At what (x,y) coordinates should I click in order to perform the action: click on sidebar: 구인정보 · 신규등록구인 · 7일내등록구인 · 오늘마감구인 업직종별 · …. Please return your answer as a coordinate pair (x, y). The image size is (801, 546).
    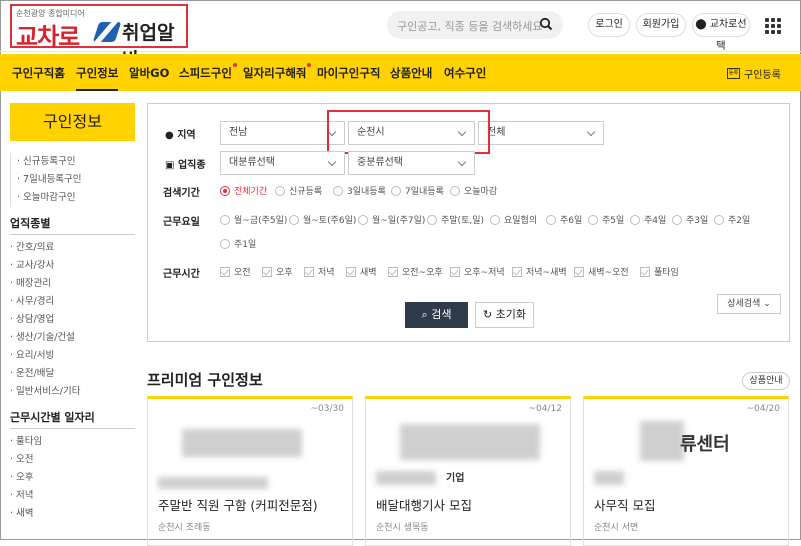
    Looking at the image, I should click on (72, 313).